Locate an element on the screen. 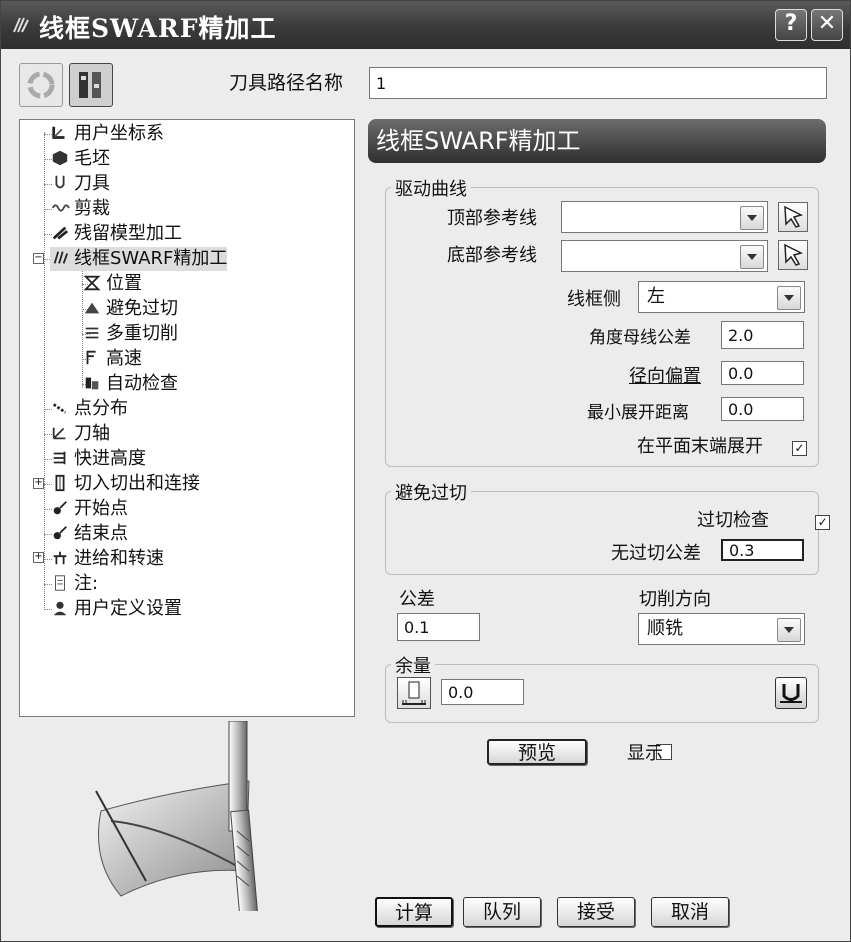  tree-item-label: 残留模型加工 is located at coordinates (128, 233).